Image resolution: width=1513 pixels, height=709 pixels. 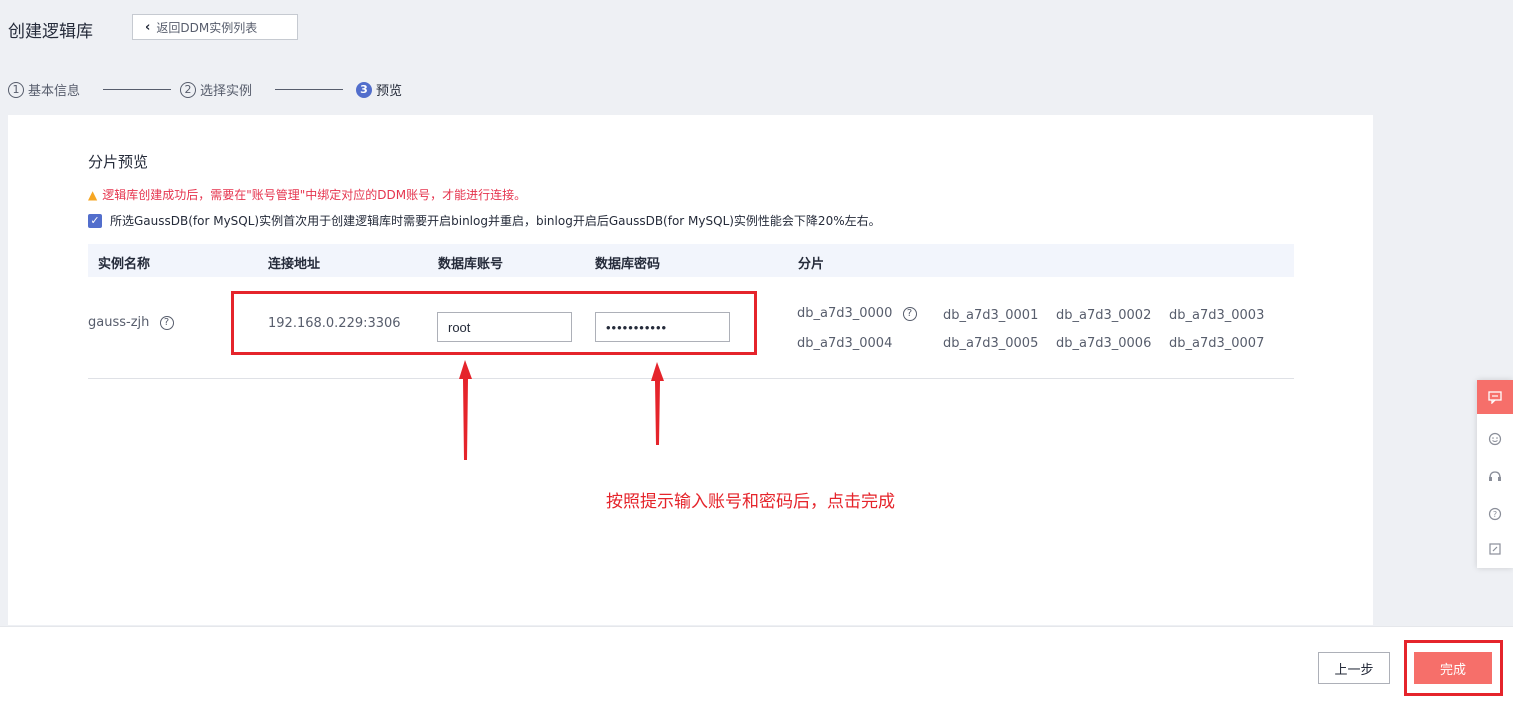 What do you see at coordinates (991, 315) in the screenshot?
I see `shard-item: db_a7d3_0001` at bounding box center [991, 315].